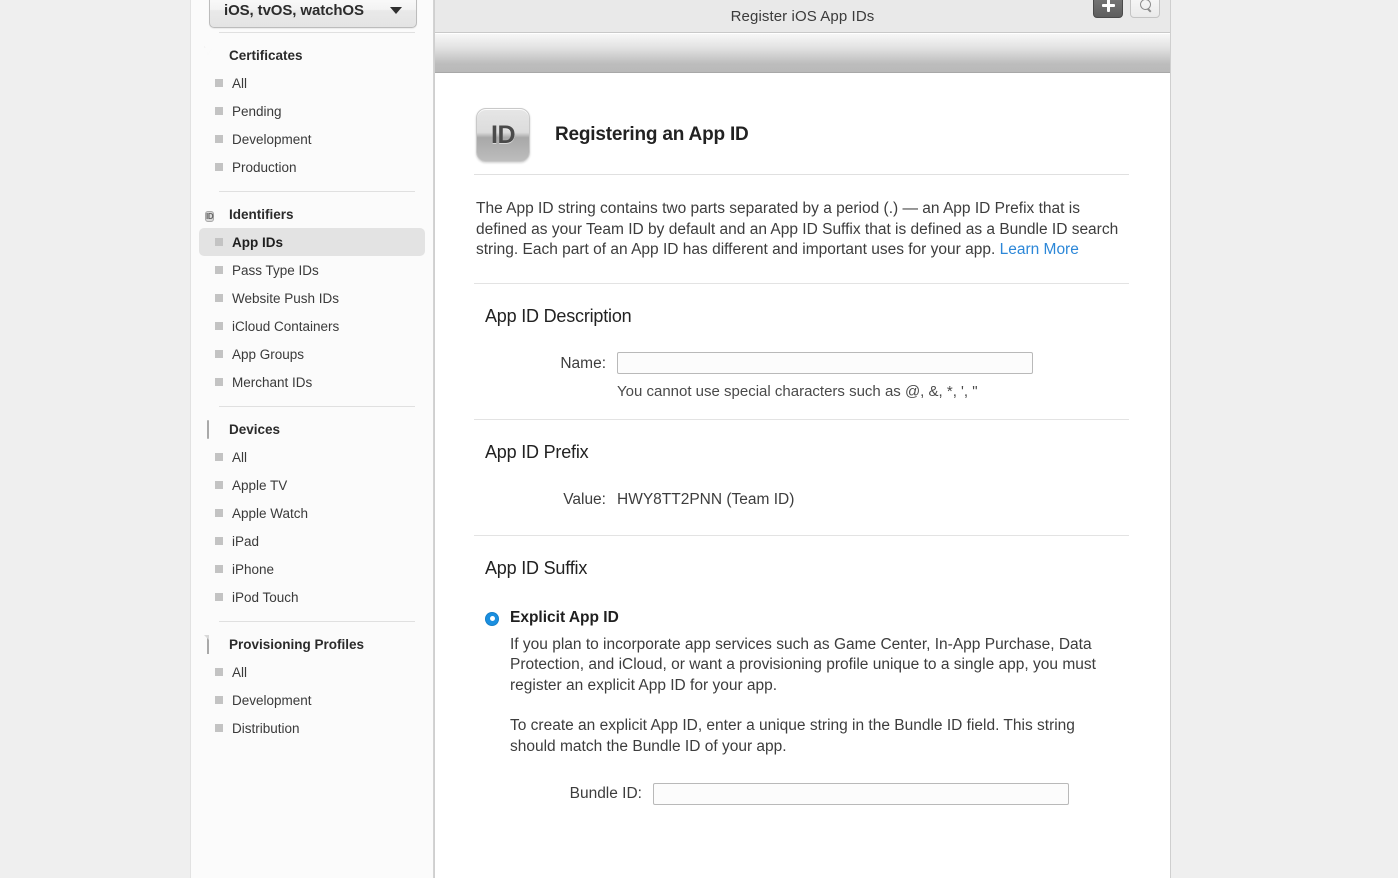  Describe the element at coordinates (583, 363) in the screenshot. I see `name-label: Name:` at that location.